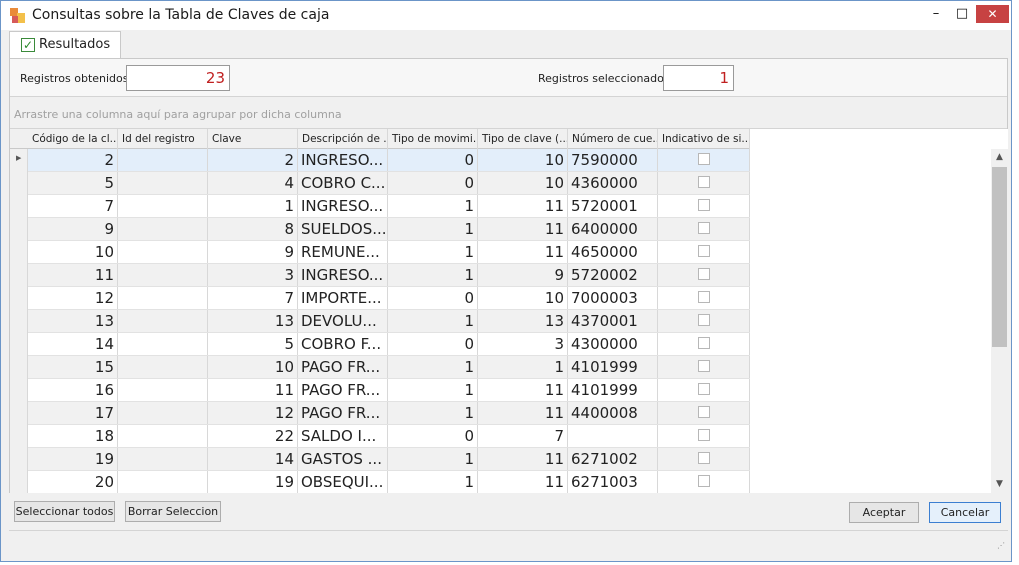  What do you see at coordinates (73, 367) in the screenshot?
I see `cell-codigo: 15` at bounding box center [73, 367].